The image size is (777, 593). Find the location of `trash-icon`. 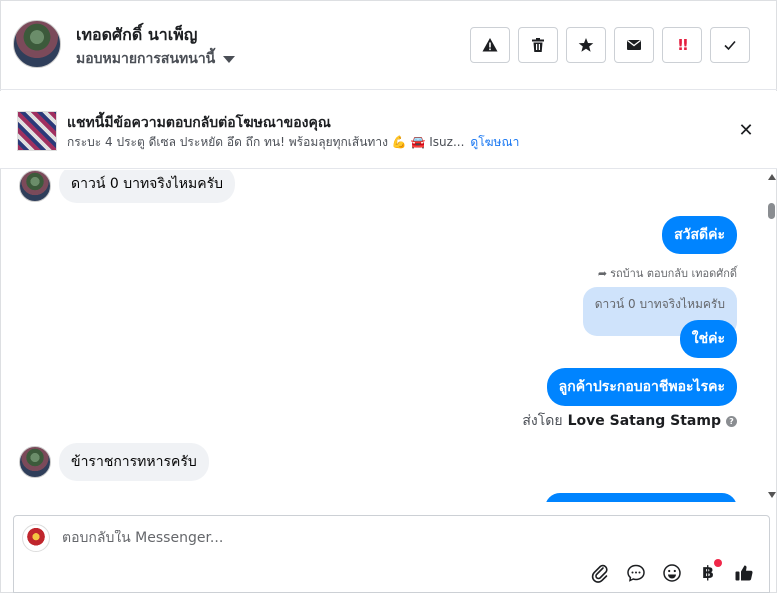

trash-icon is located at coordinates (538, 45).